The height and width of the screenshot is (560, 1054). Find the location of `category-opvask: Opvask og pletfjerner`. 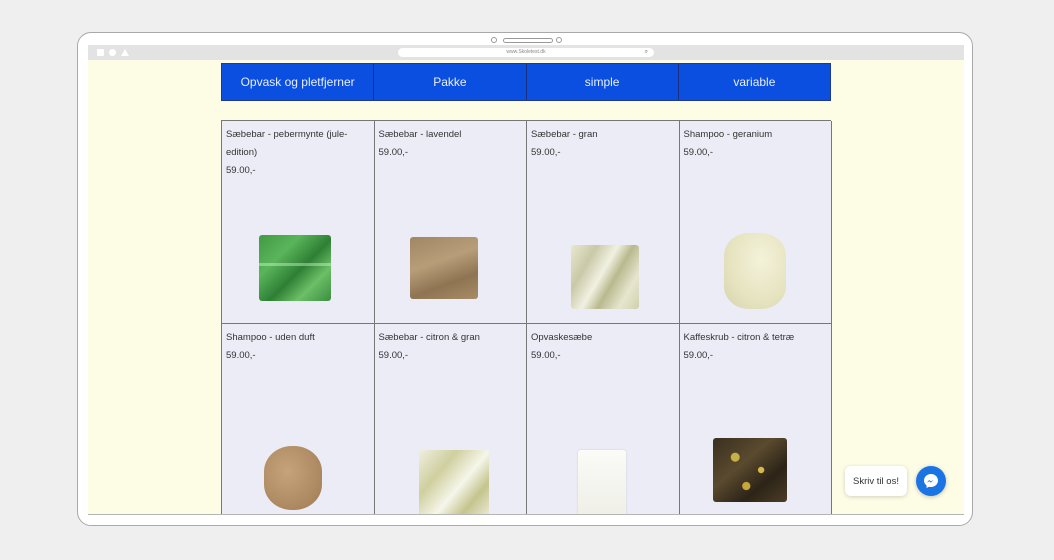

category-opvask: Opvask og pletfjerner is located at coordinates (298, 82).